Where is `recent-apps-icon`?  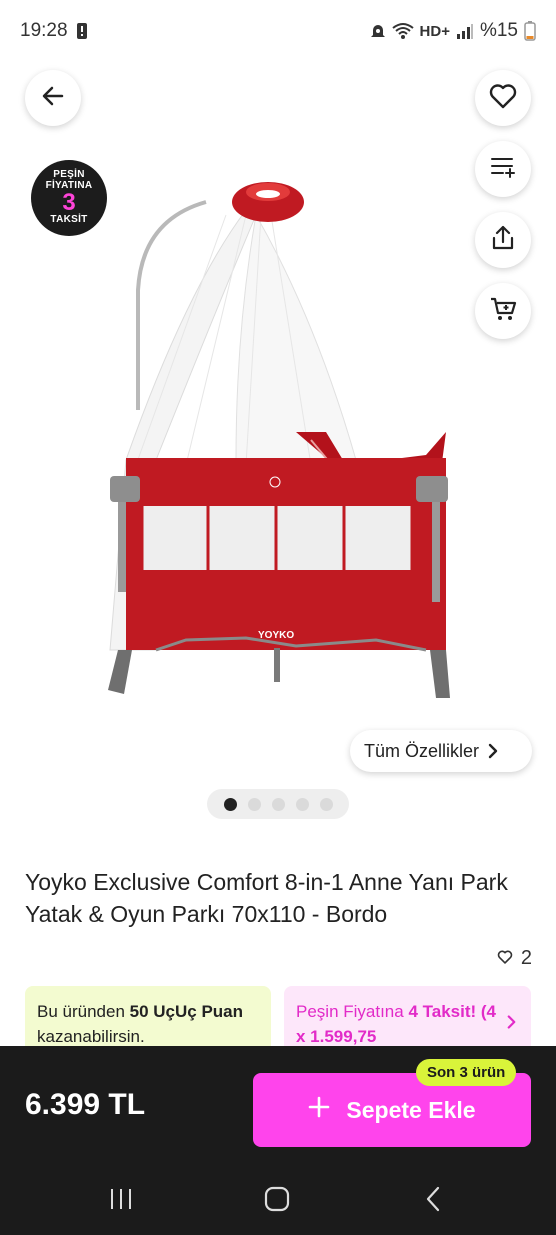 recent-apps-icon is located at coordinates (121, 1201).